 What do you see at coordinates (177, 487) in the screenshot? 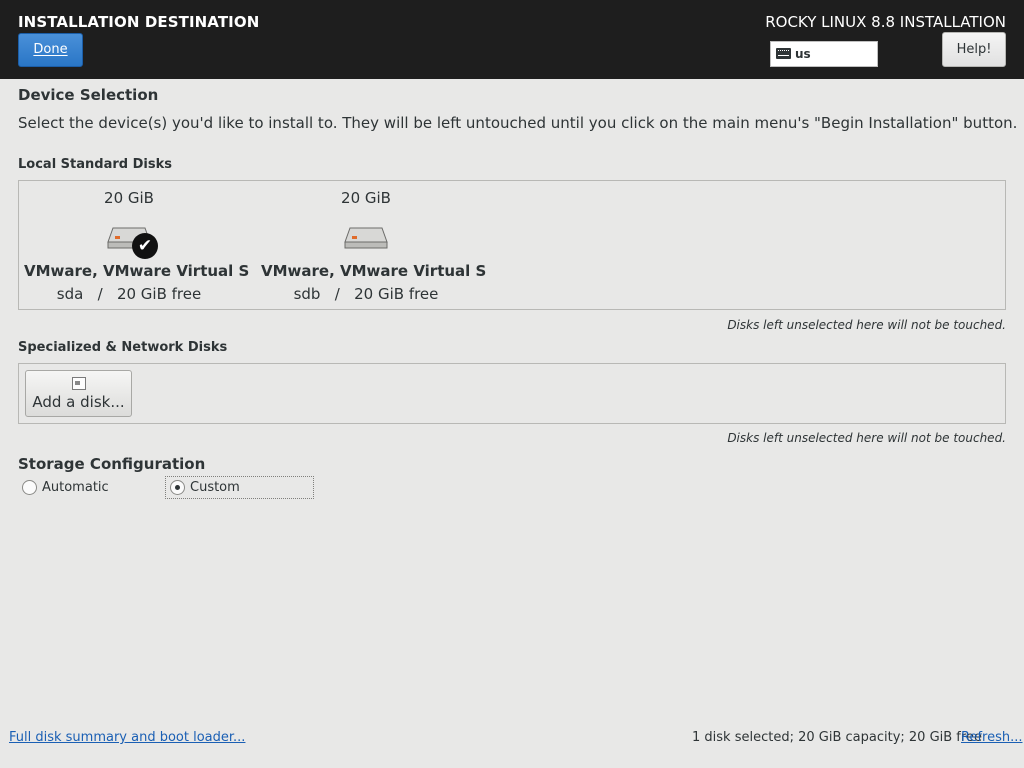
I see `radio-circle-selected` at bounding box center [177, 487].